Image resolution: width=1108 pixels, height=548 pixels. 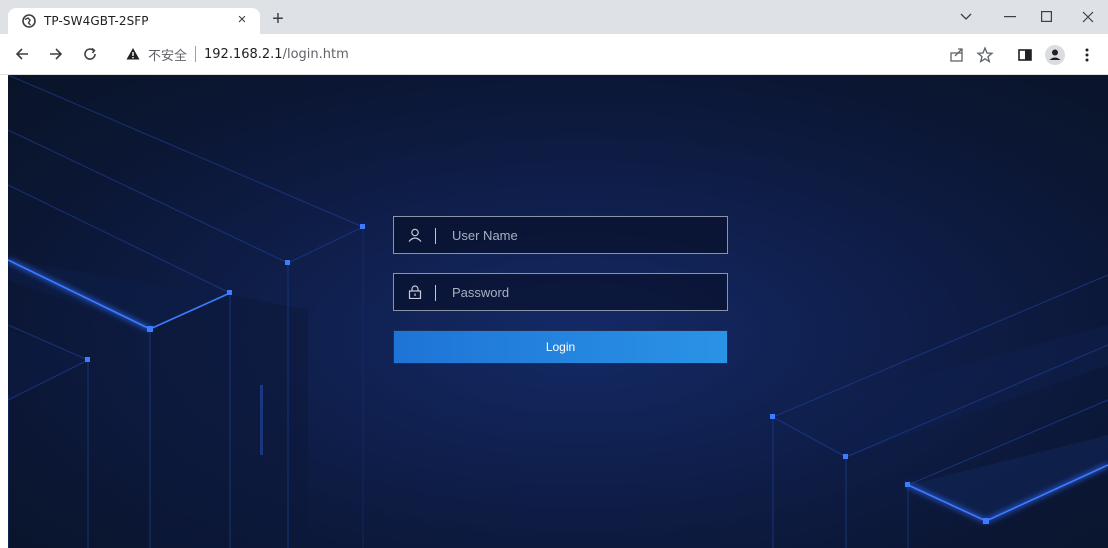 I want to click on chevron-down-icon, so click(x=966, y=16).